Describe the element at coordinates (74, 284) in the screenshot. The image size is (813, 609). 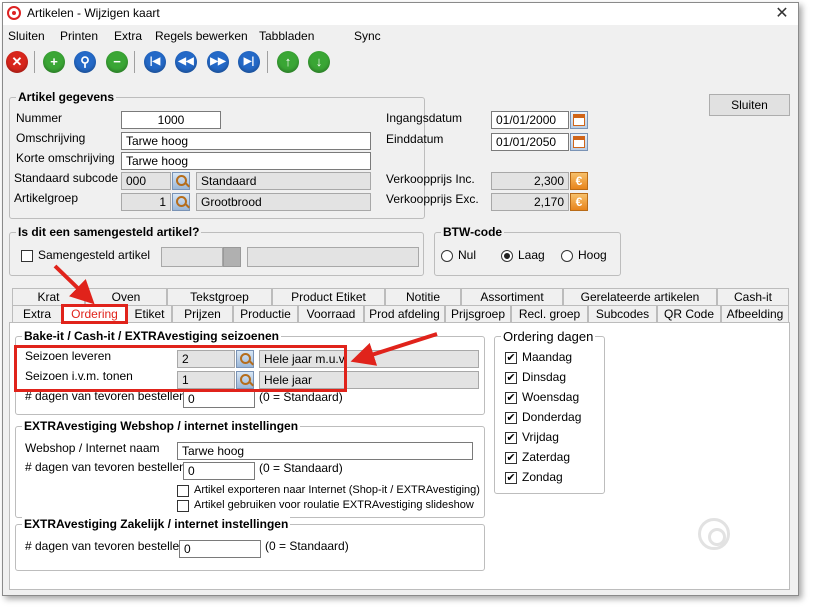
I see `arrow-to-ordering-tab` at that location.